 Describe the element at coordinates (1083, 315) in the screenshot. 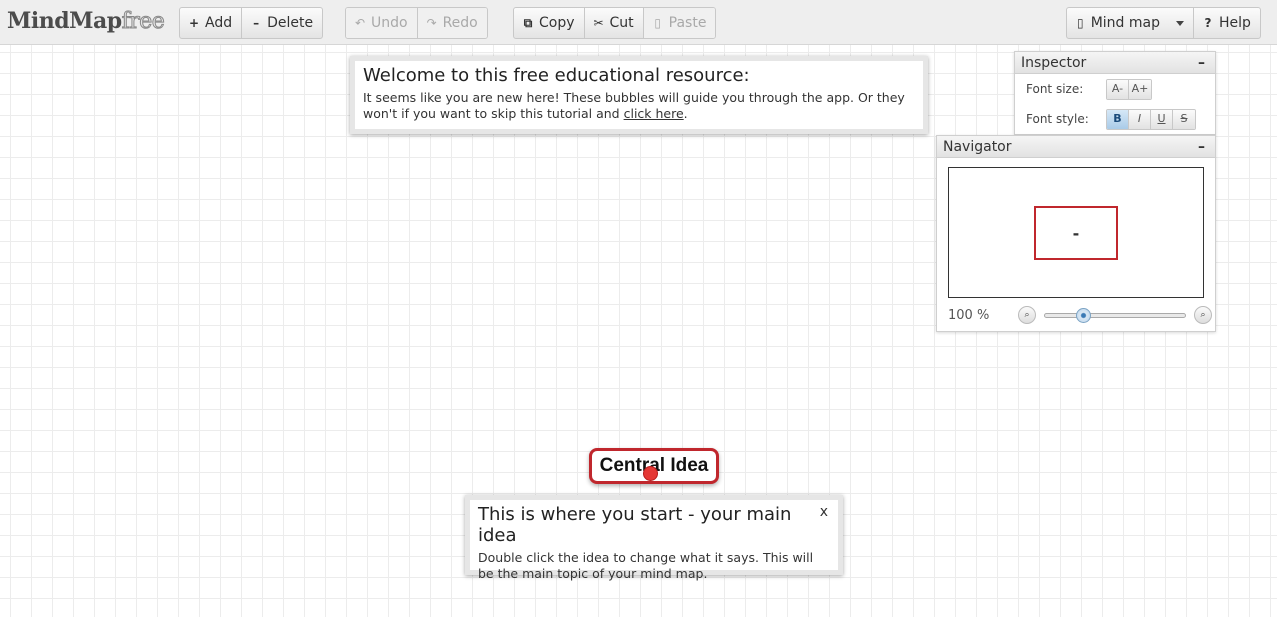

I see `zoom-slider-handle` at that location.